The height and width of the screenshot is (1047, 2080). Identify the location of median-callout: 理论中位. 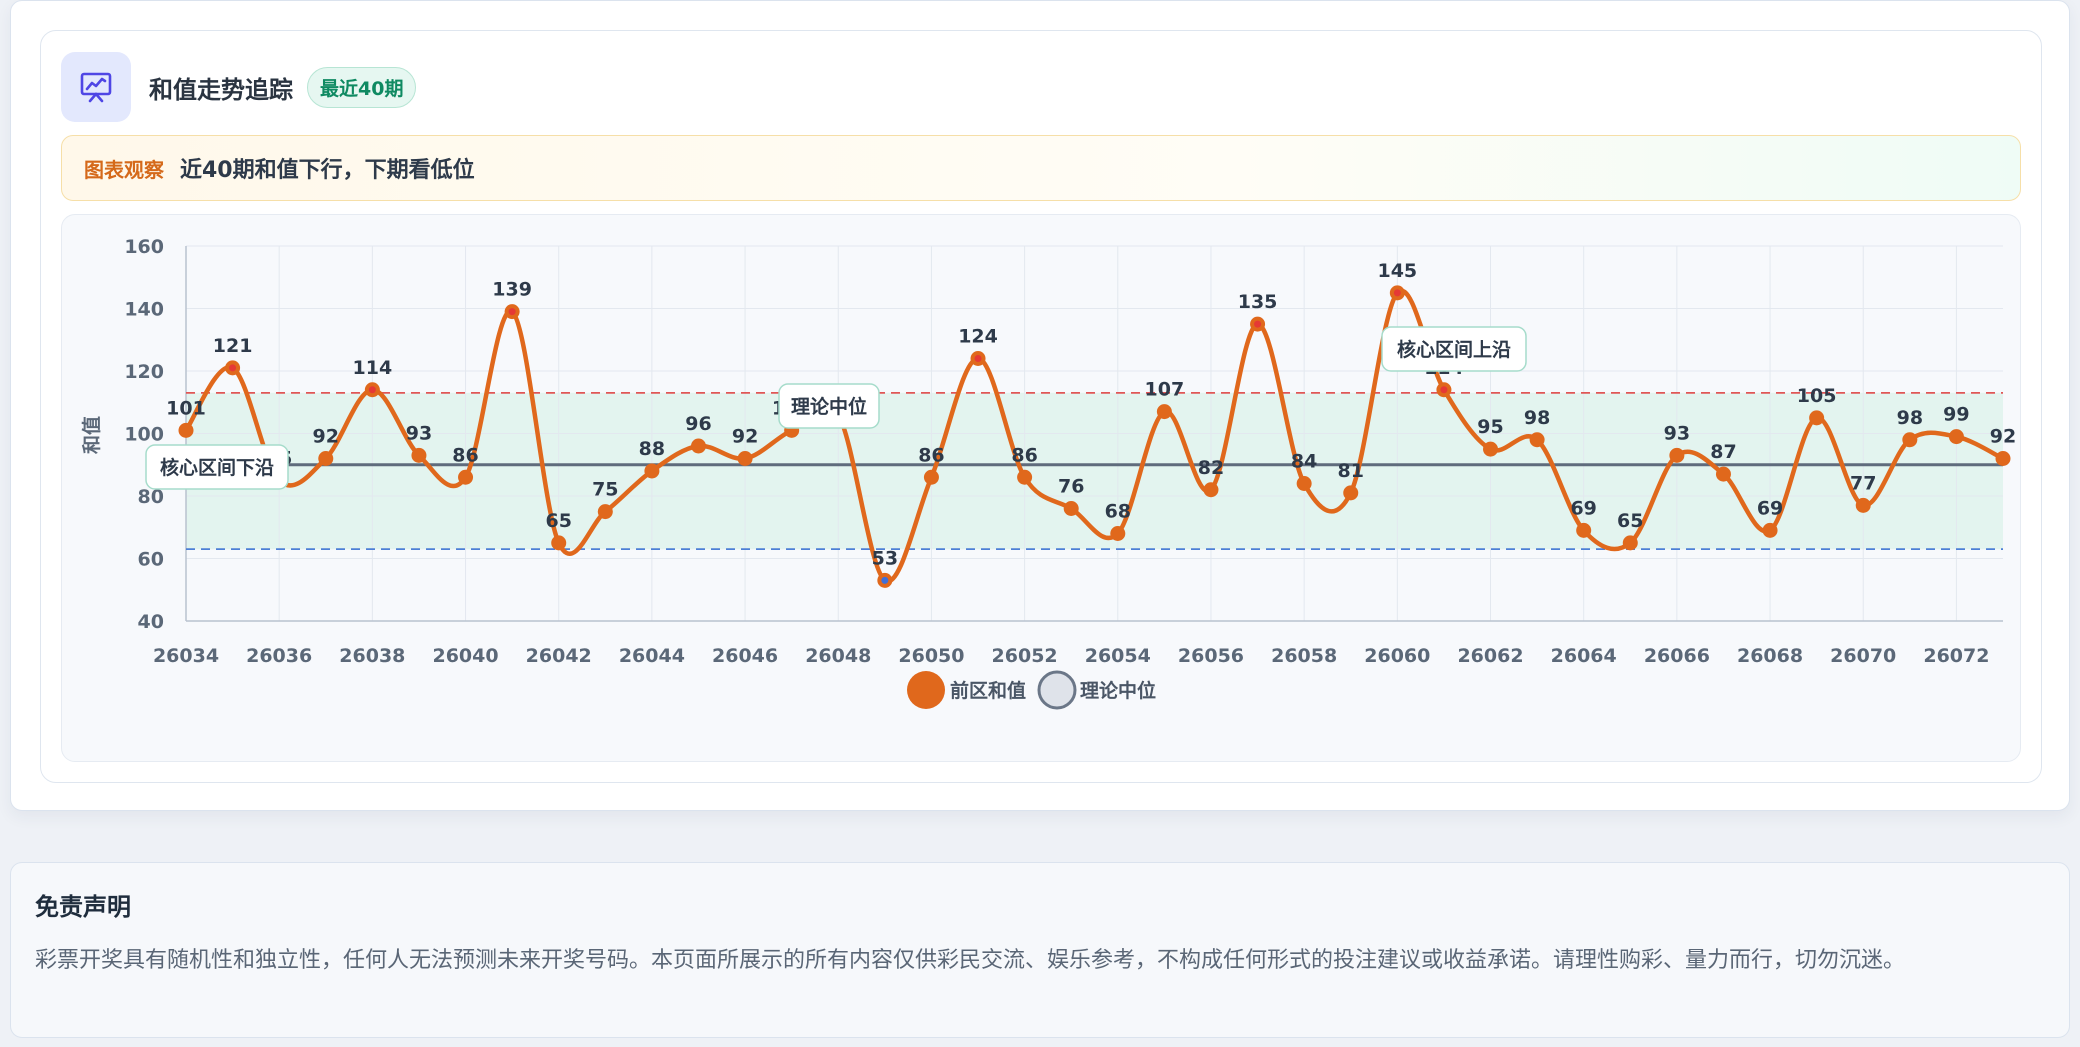
(829, 406).